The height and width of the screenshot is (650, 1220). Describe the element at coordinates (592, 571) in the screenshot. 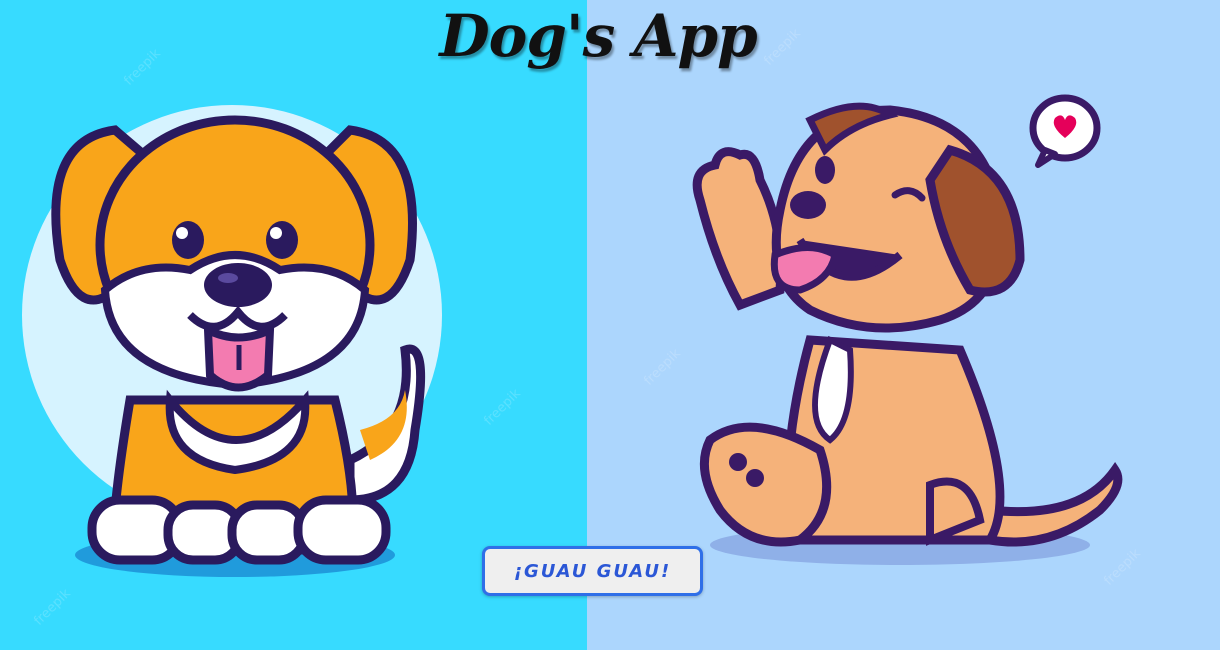

I see `bark-button: ¡GUAU GUAU!` at that location.